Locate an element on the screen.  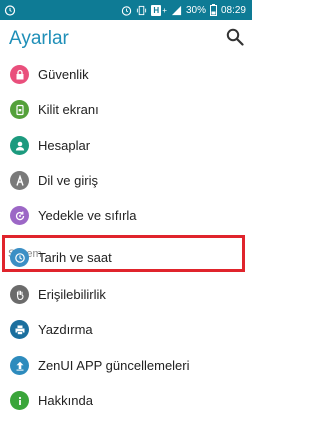
status-bar: H + 30% 08:29 is located at coordinates (126, 10).